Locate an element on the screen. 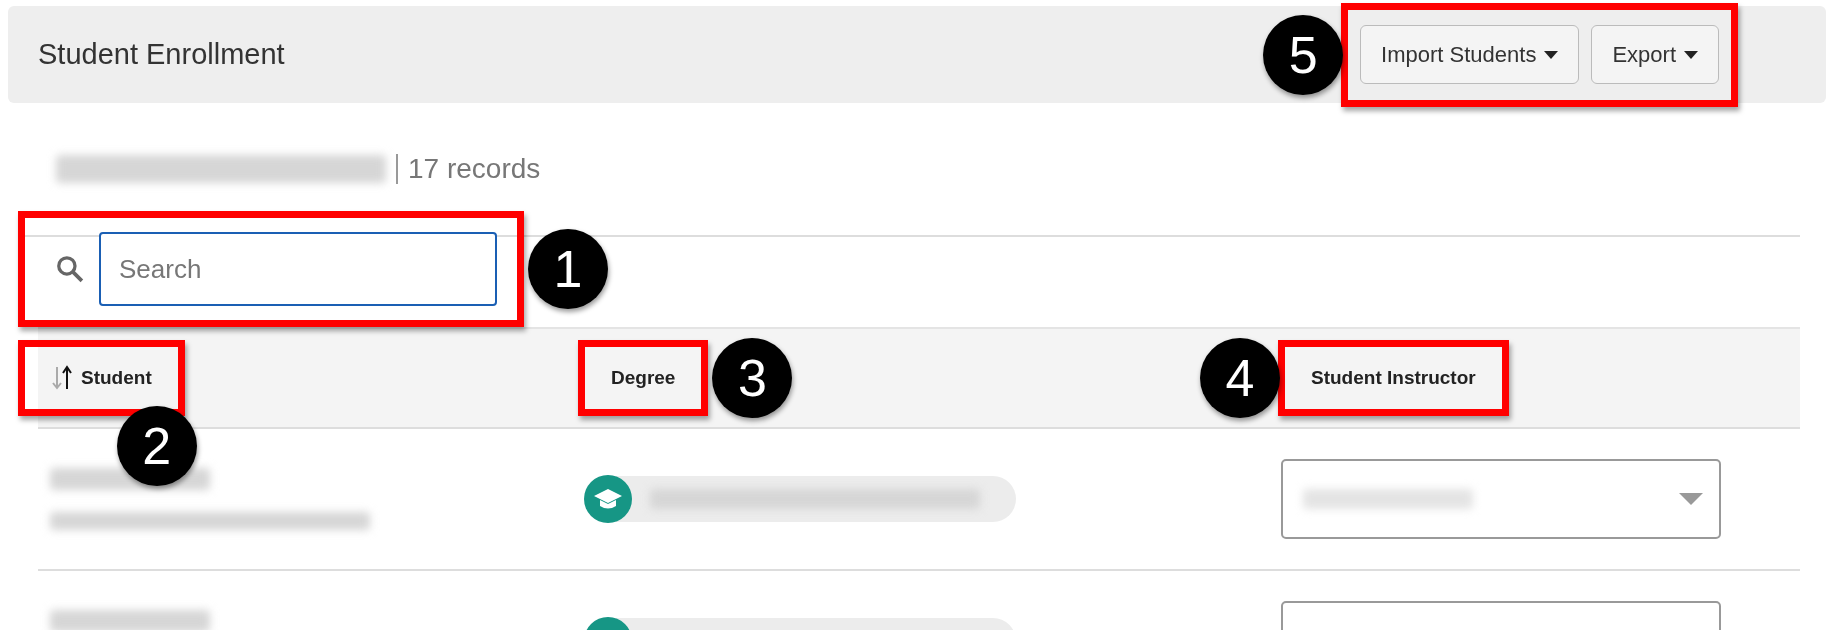 Image resolution: width=1826 pixels, height=630 pixels. search-field: Search is located at coordinates (298, 269).